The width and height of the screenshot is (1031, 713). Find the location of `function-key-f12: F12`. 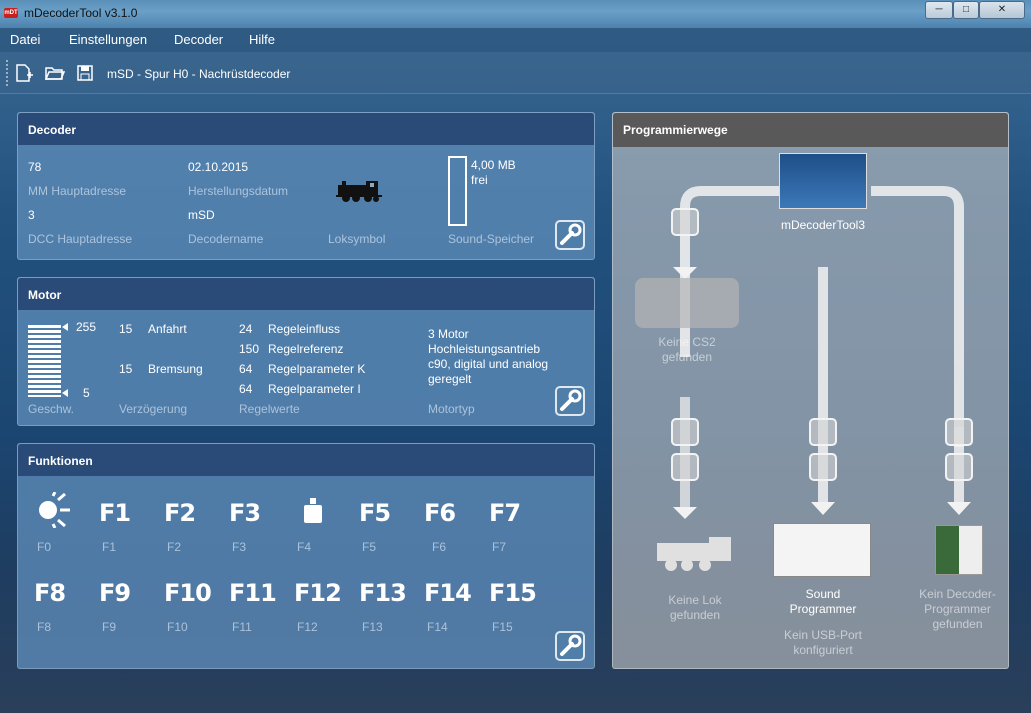

function-key-f12: F12 is located at coordinates (318, 593).